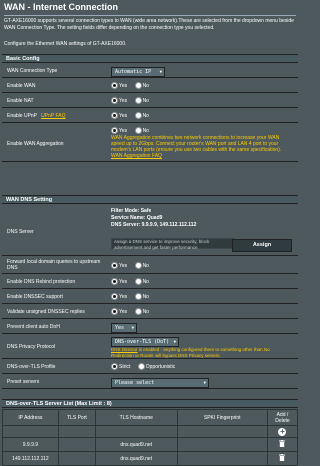  Describe the element at coordinates (131, 211) in the screenshot. I see `filter-mode: Filter Mode: Safe` at that location.